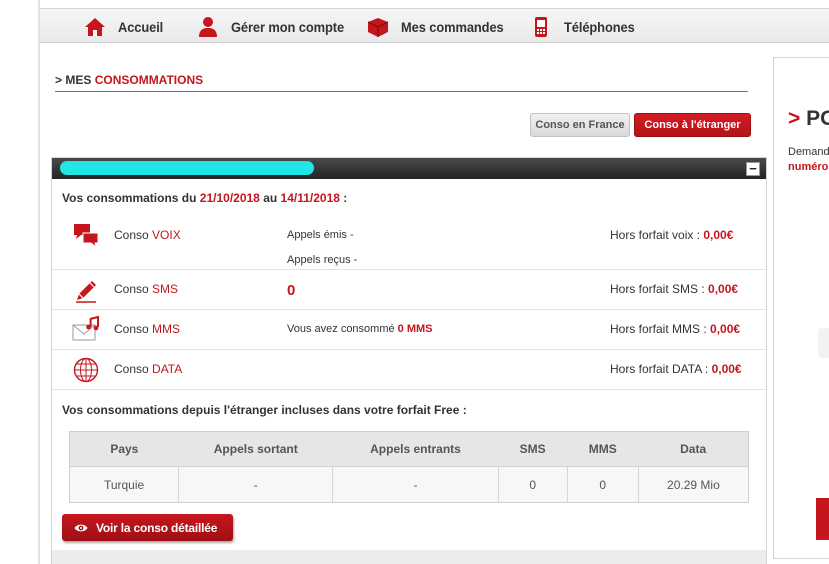 The width and height of the screenshot is (829, 564). Describe the element at coordinates (657, 235) in the screenshot. I see `voice-overage-label: Hors forfait voix :` at that location.